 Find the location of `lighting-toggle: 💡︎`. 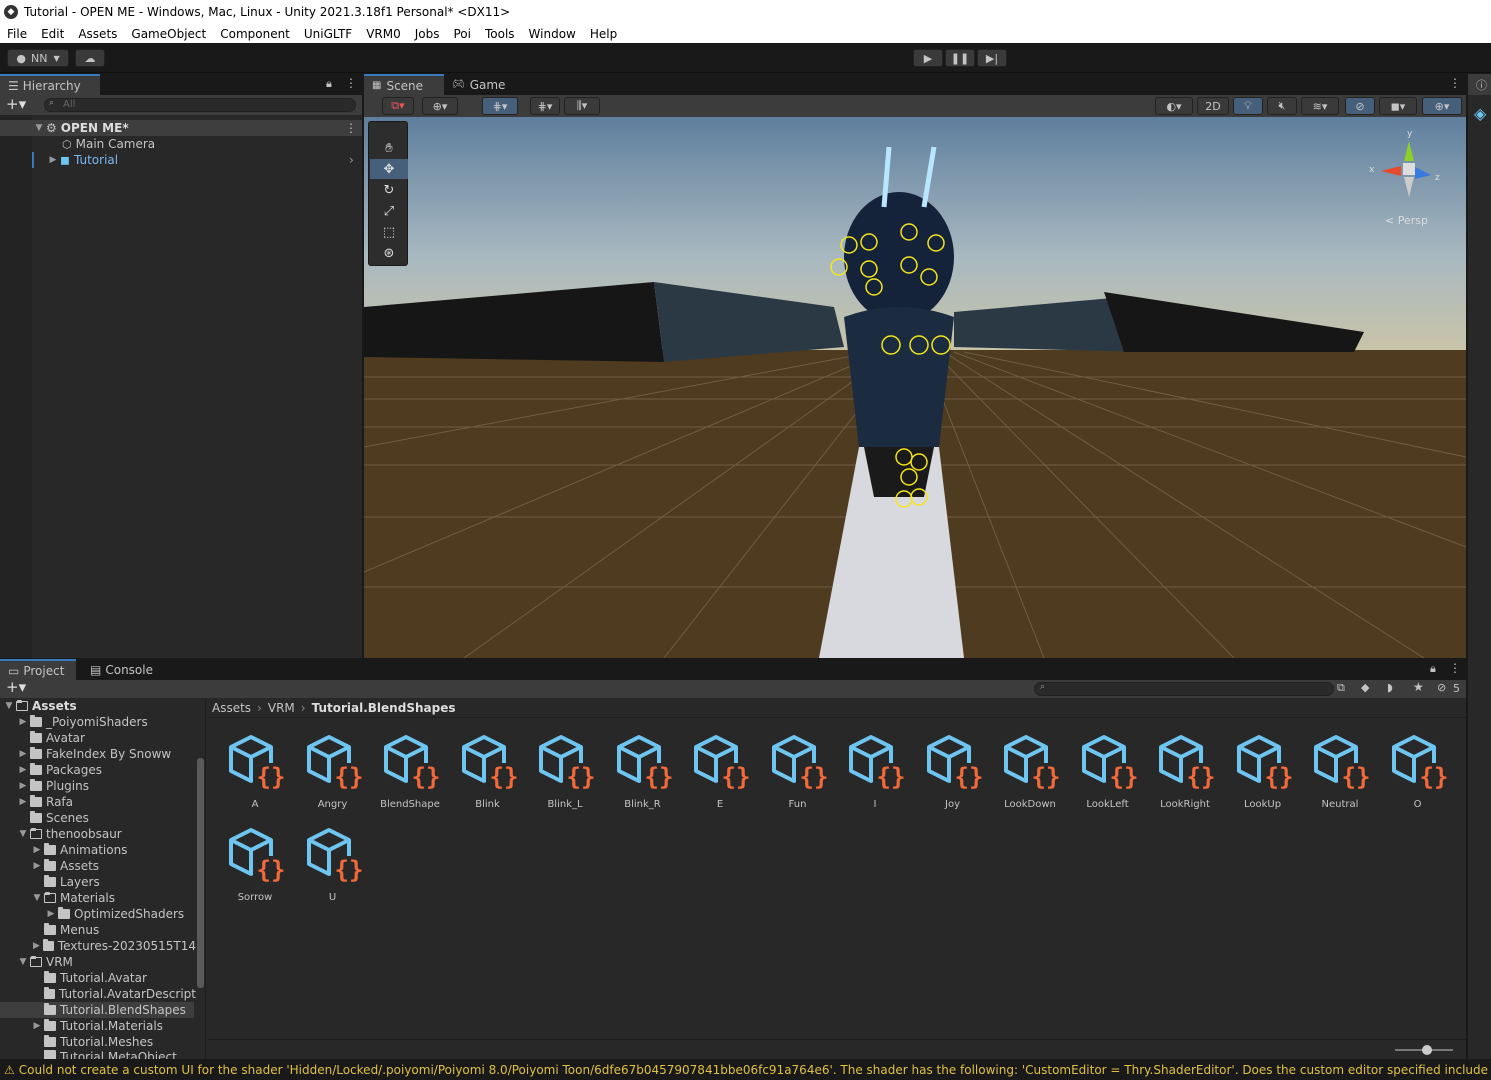

lighting-toggle: 💡︎ is located at coordinates (1248, 106).